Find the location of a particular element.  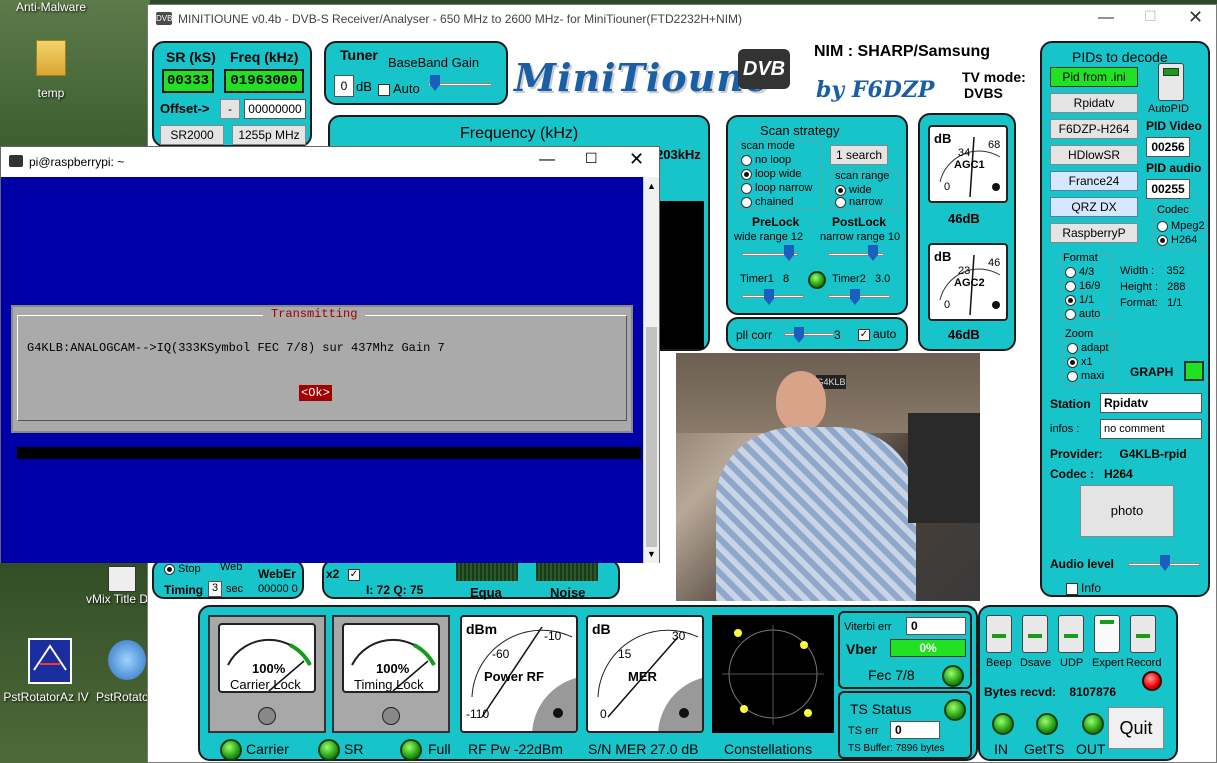

carrier-knob is located at coordinates (267, 716).